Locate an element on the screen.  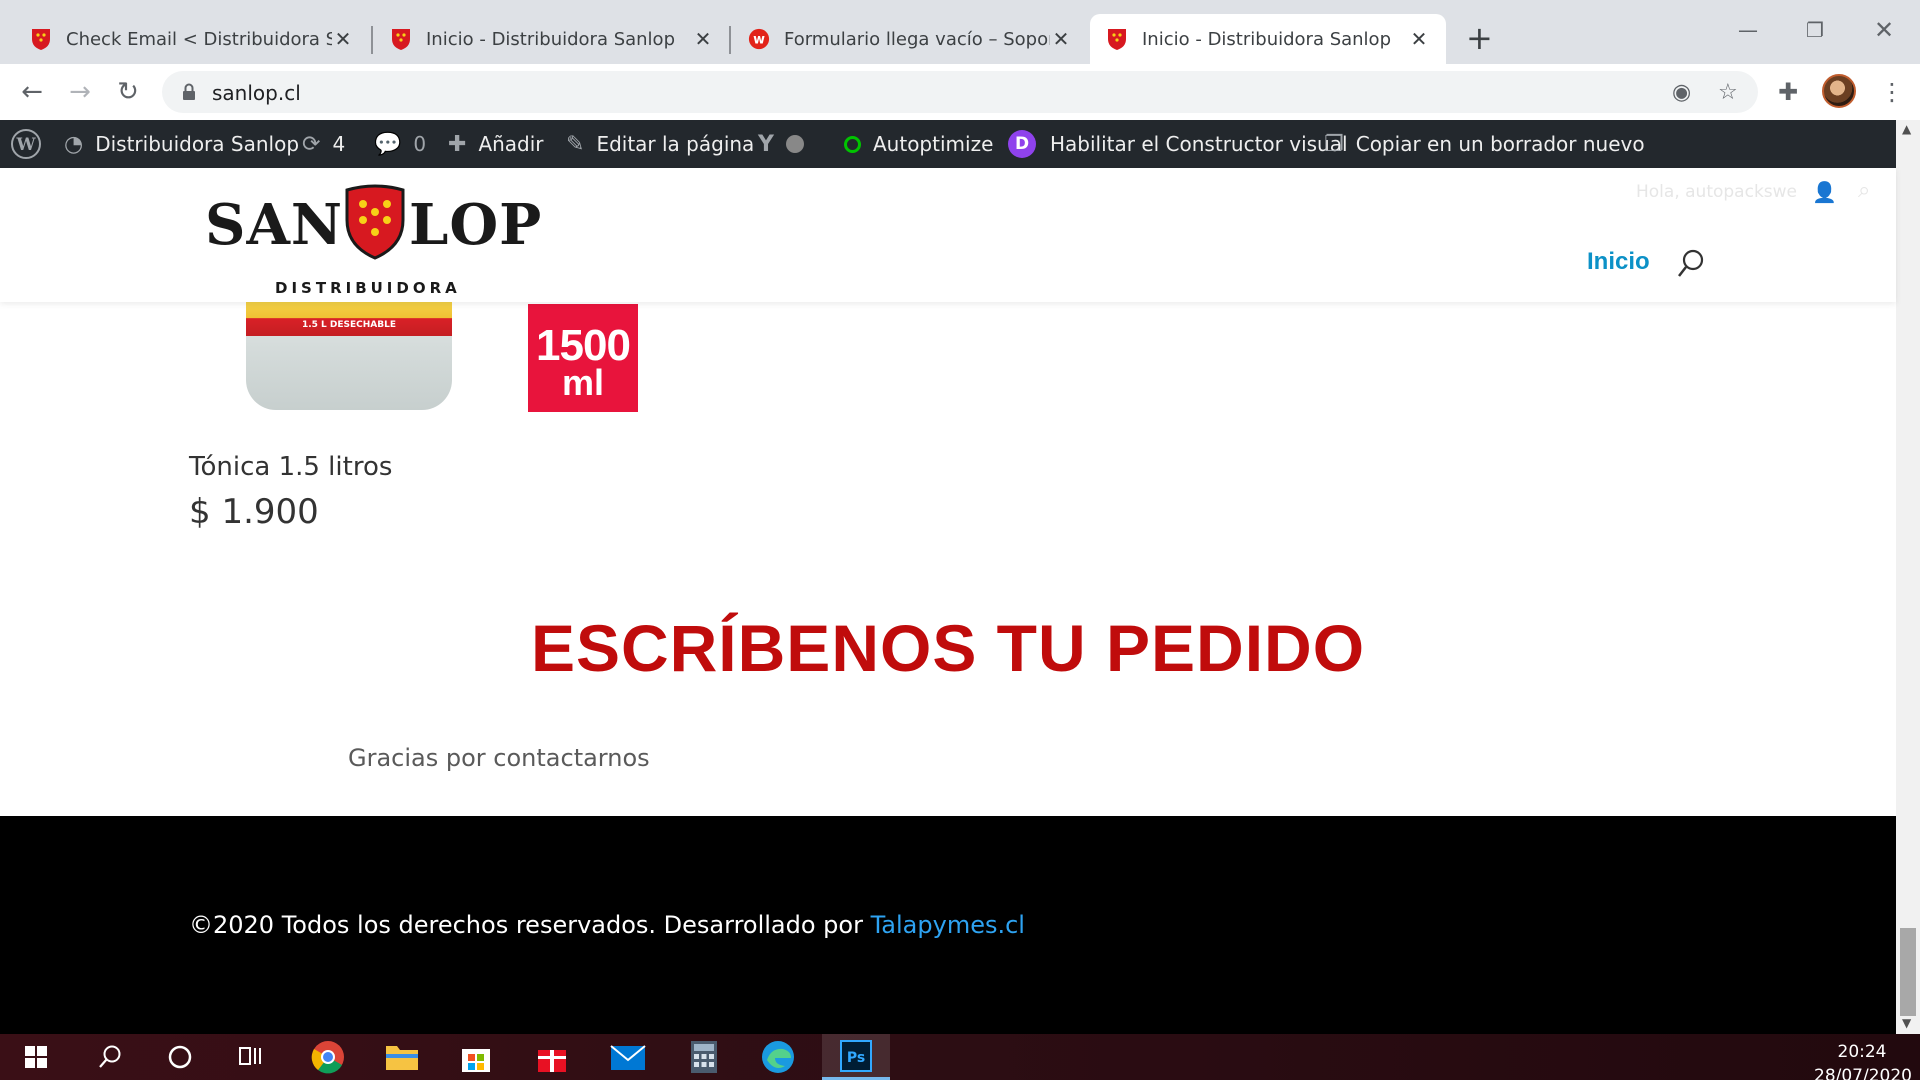
visual-builder-label: Habilitar el Constructor visual is located at coordinates (1199, 144).